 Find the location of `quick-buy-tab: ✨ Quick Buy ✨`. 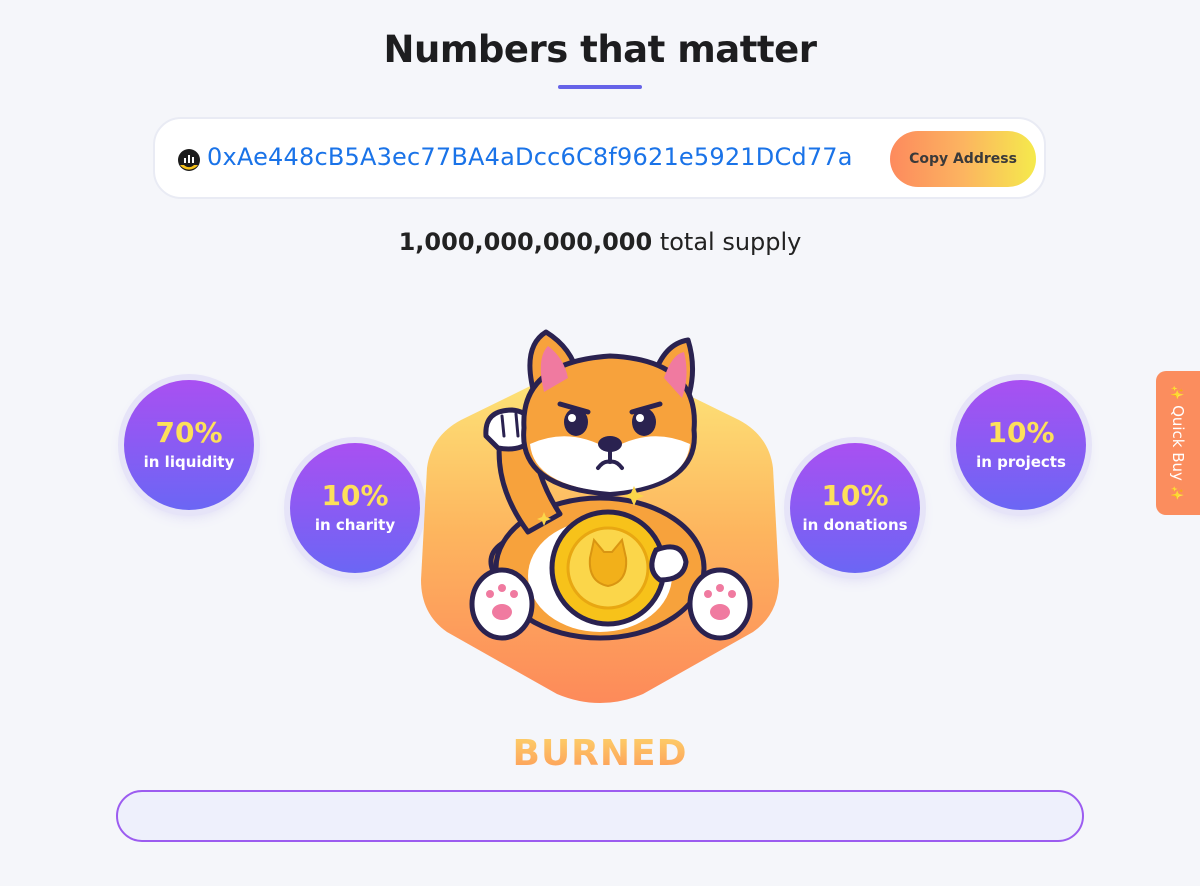

quick-buy-tab: ✨ Quick Buy ✨ is located at coordinates (1178, 443).